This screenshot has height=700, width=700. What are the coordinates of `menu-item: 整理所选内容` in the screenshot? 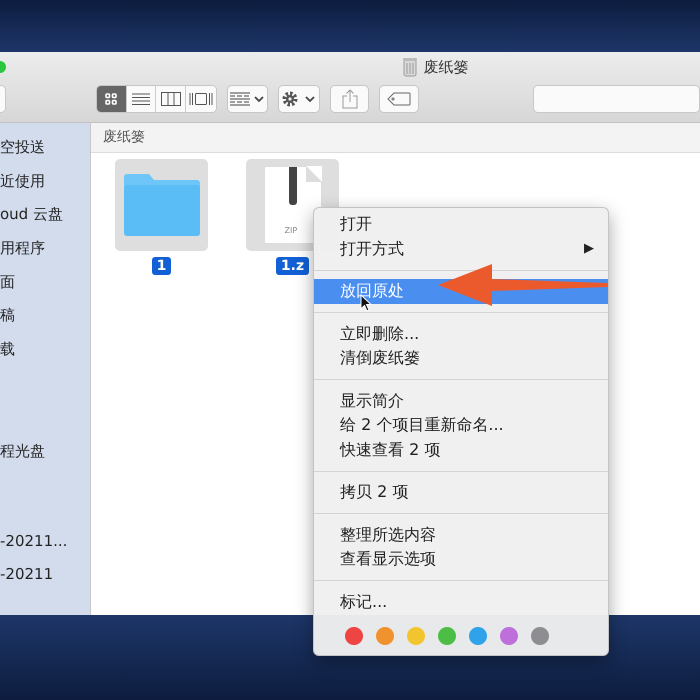 It's located at (461, 534).